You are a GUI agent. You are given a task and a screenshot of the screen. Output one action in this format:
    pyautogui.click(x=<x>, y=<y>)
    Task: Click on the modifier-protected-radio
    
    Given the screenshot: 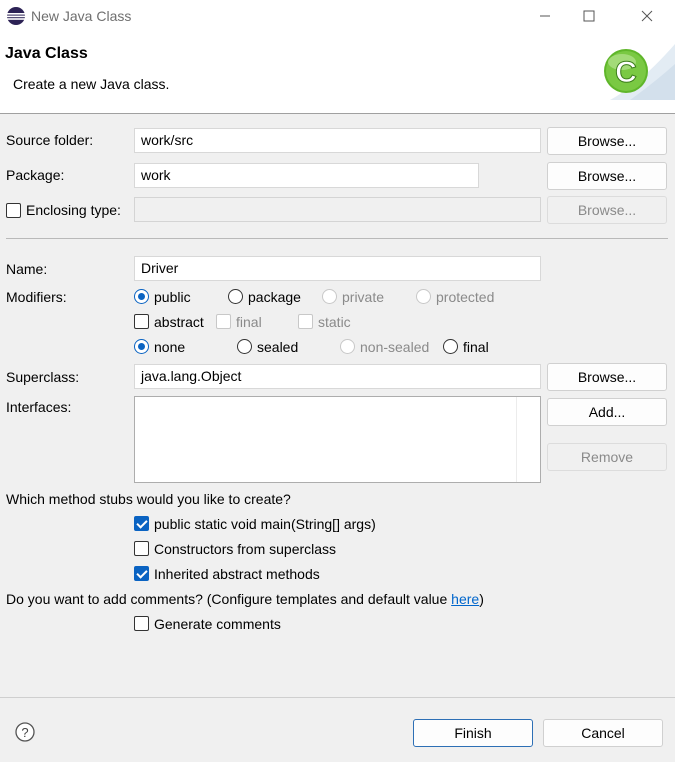 What is the action you would take?
    pyautogui.click(x=423, y=296)
    